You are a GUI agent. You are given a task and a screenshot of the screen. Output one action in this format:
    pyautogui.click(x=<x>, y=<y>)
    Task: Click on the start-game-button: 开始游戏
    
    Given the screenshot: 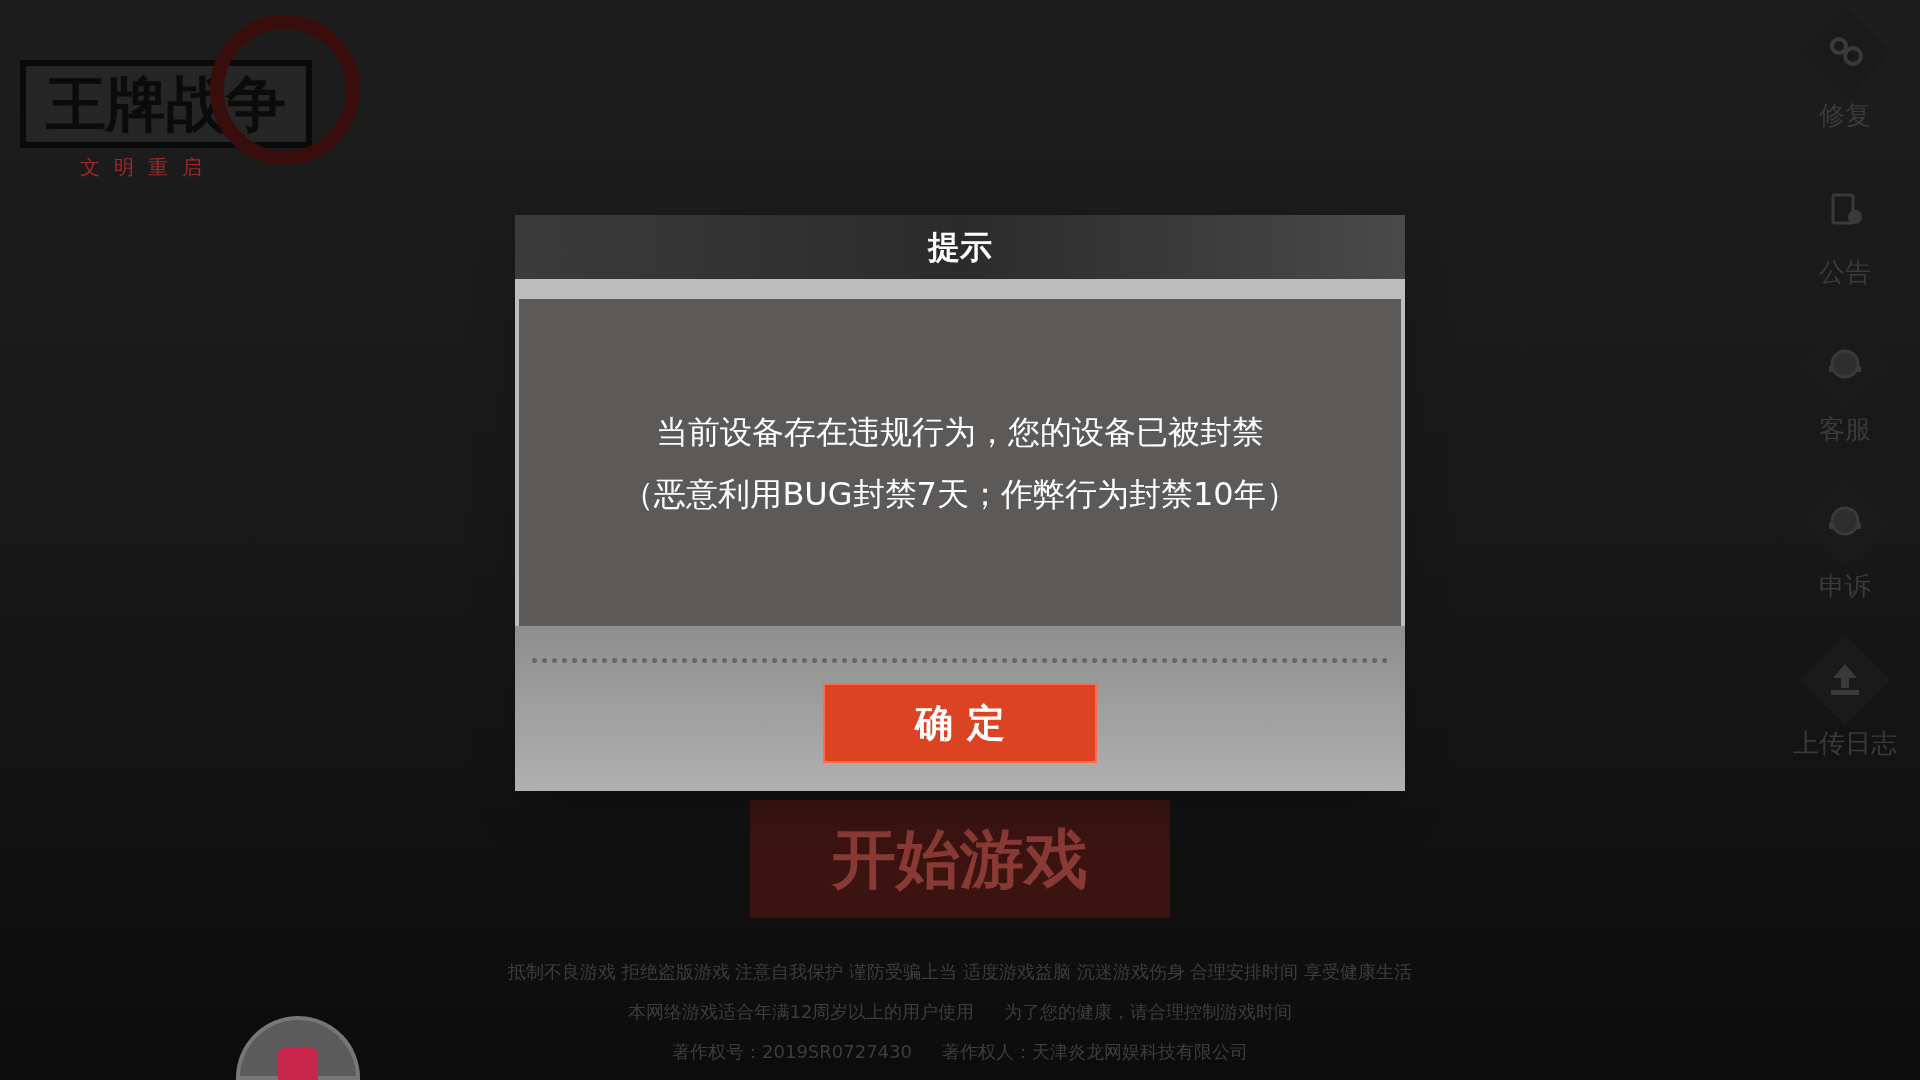 What is the action you would take?
    pyautogui.click(x=960, y=859)
    